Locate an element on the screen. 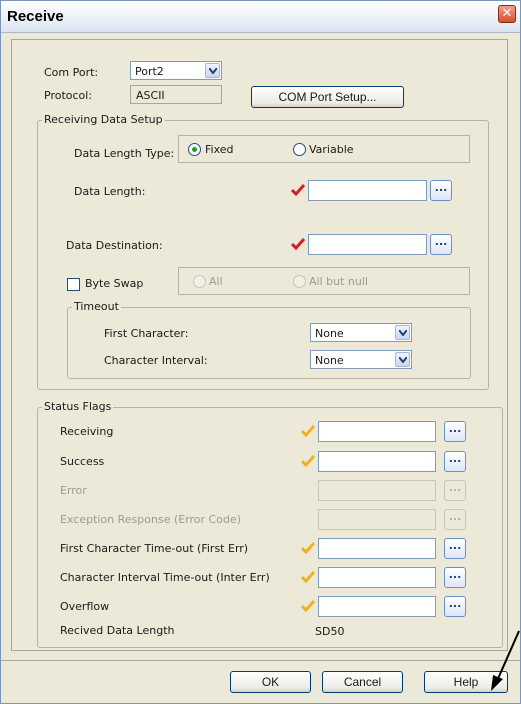 Image resolution: width=521 pixels, height=704 pixels. data-destination-input is located at coordinates (367, 244).